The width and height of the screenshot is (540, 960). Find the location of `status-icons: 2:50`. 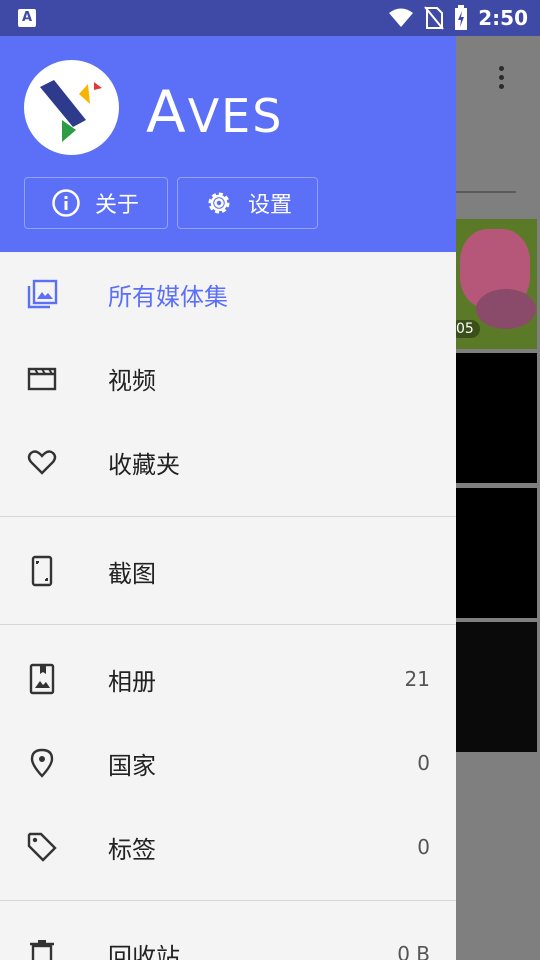

status-icons: 2:50 is located at coordinates (458, 18).